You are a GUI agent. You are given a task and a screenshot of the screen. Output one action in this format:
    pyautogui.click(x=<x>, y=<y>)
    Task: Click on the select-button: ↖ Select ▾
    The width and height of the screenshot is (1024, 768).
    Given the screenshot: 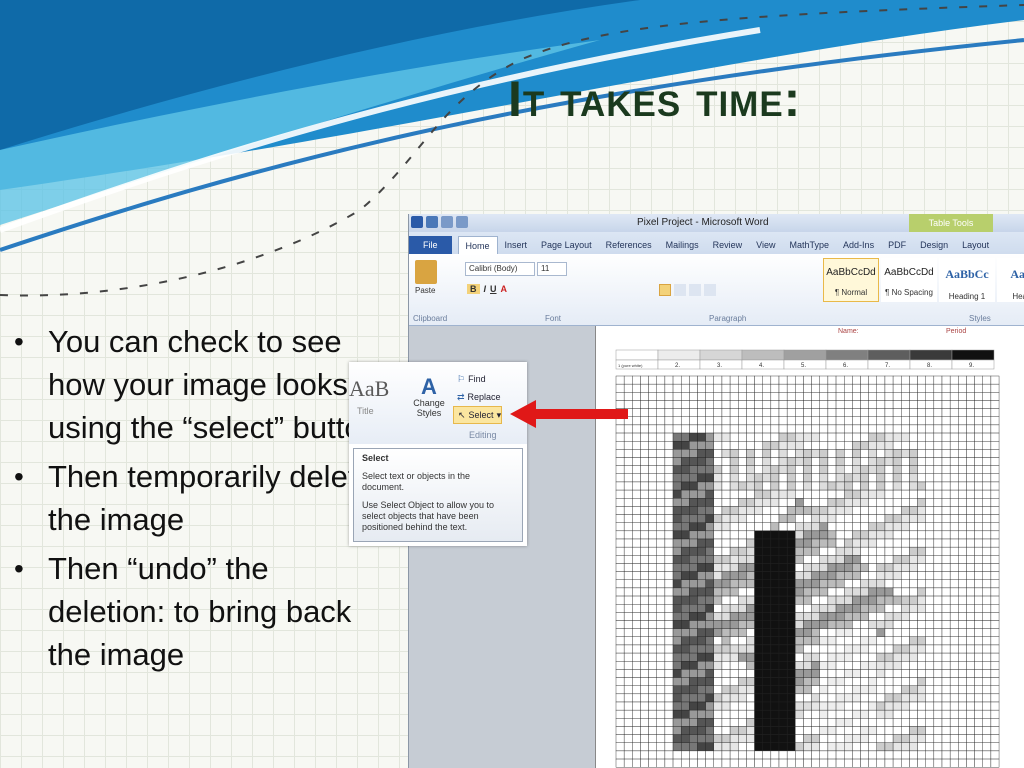 What is the action you would take?
    pyautogui.click(x=478, y=415)
    